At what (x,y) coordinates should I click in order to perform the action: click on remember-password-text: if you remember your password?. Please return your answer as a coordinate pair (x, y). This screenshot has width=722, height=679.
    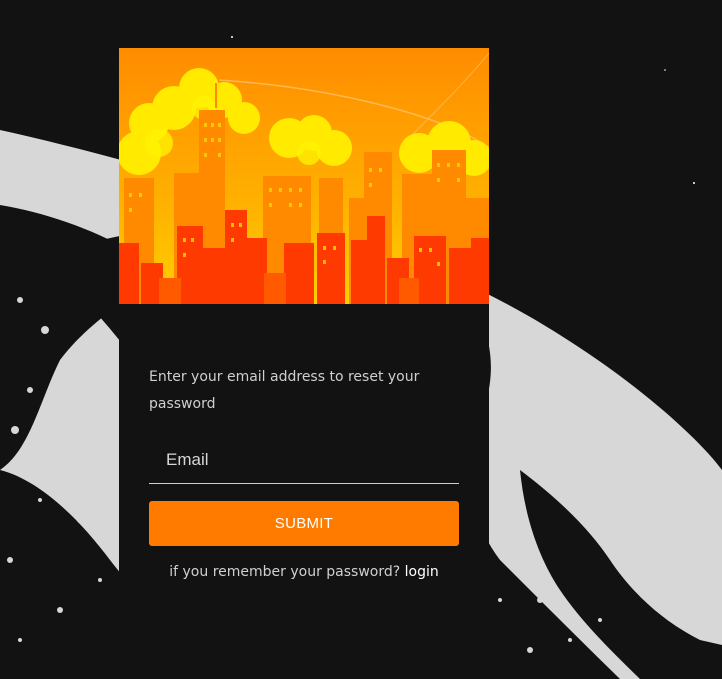
    Looking at the image, I should click on (285, 572).